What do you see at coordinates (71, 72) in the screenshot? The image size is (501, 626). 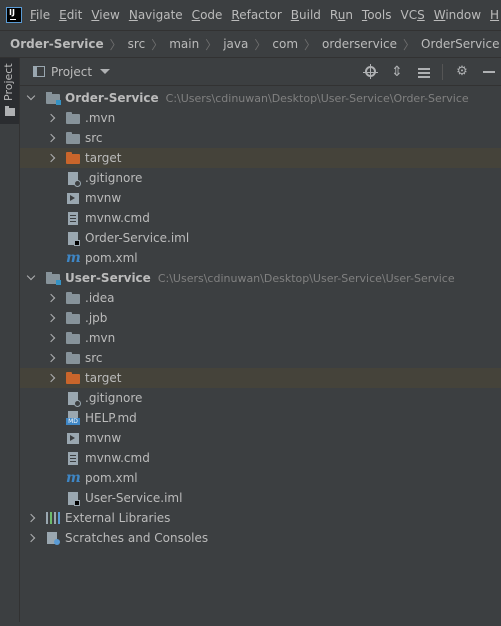 I see `panel-title: Project` at bounding box center [71, 72].